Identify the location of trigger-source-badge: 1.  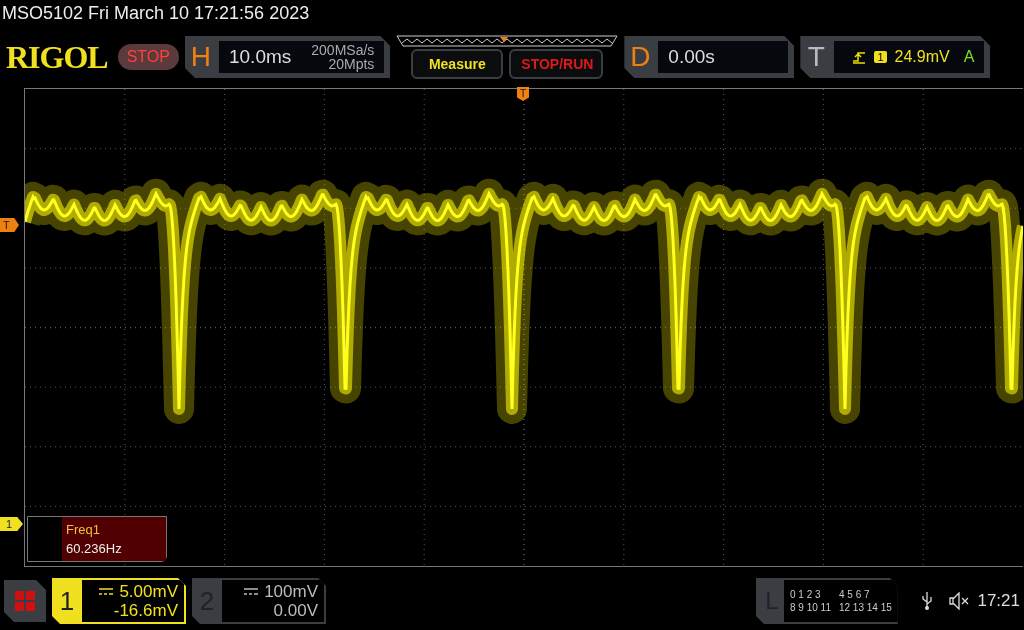
(880, 57).